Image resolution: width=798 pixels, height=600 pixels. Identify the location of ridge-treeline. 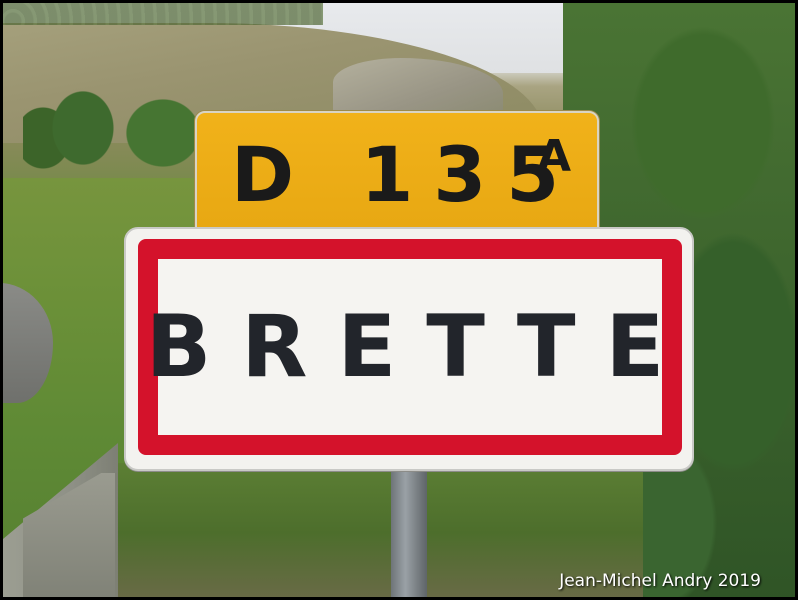
(163, 14).